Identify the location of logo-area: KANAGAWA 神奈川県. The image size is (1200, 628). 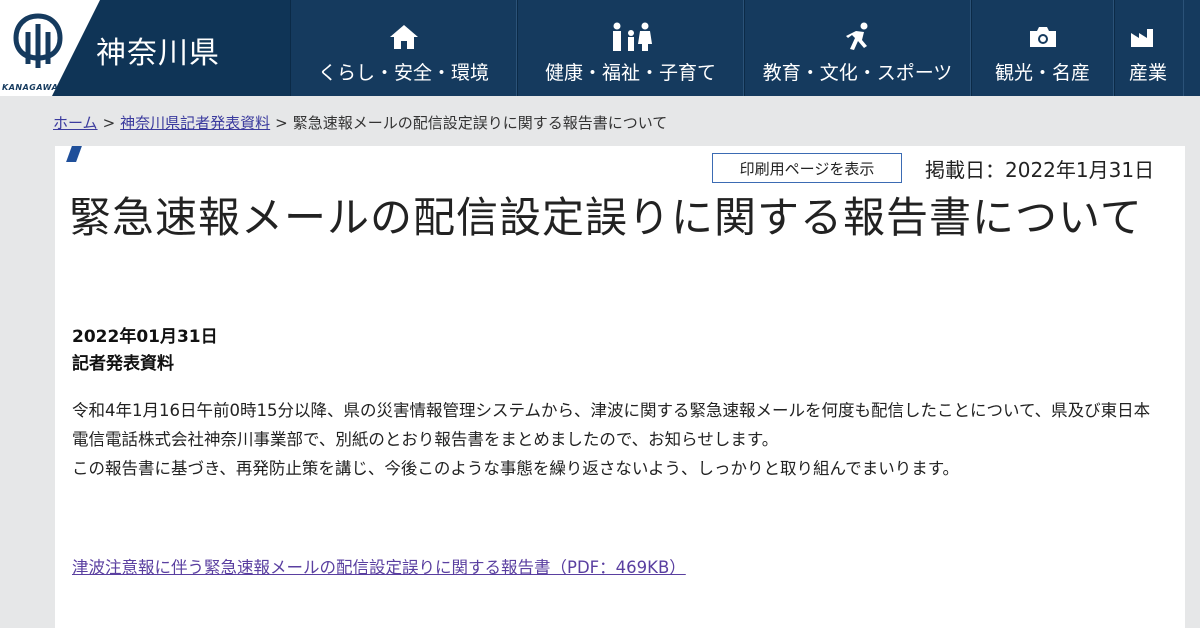
(145, 48).